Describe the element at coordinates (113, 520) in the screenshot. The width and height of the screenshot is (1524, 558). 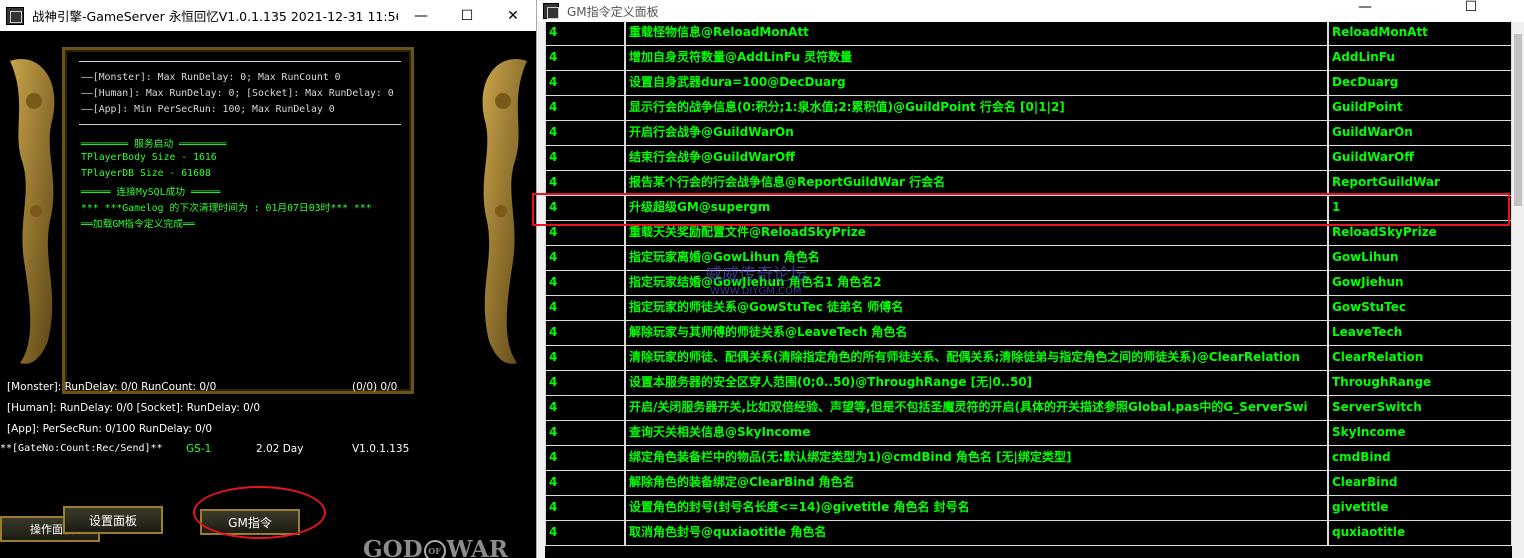
I see `settings-panel-button: 设置面板` at that location.